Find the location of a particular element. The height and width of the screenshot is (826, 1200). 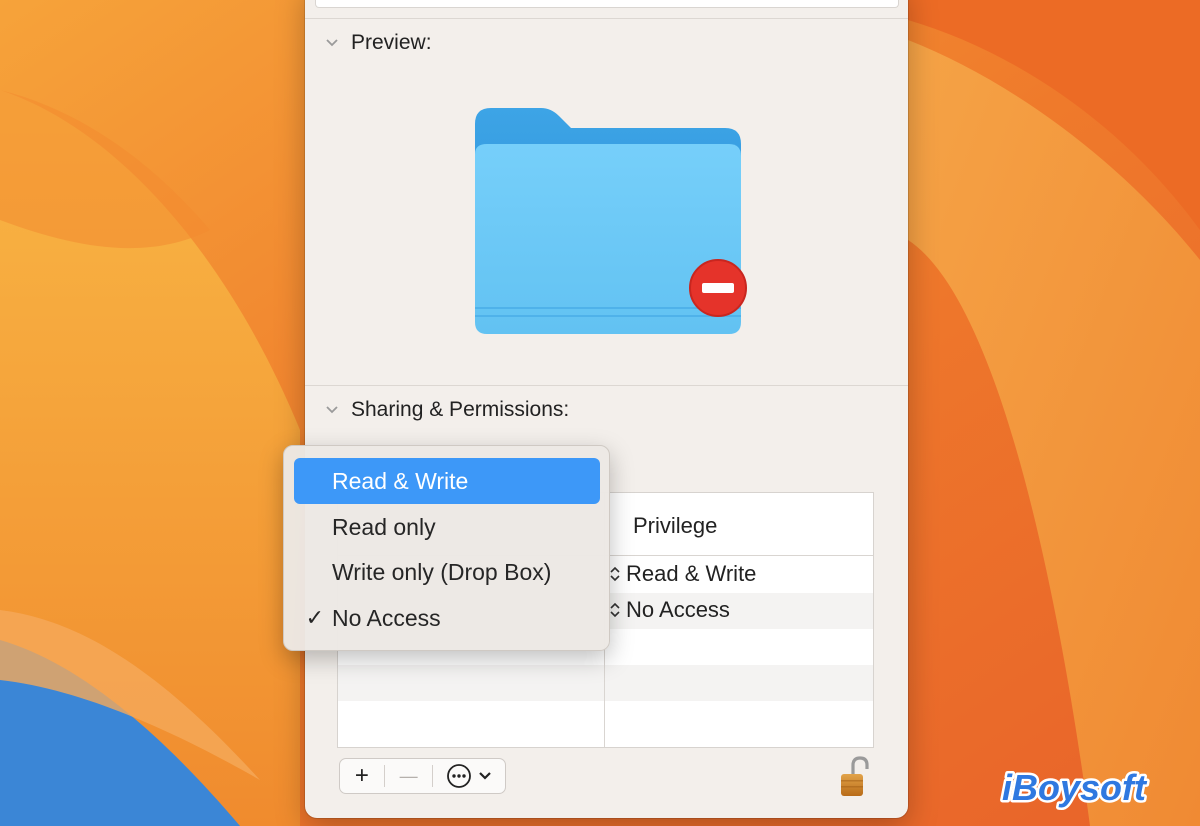

sharing-section-header: Sharing & Permissions: is located at coordinates (447, 410).